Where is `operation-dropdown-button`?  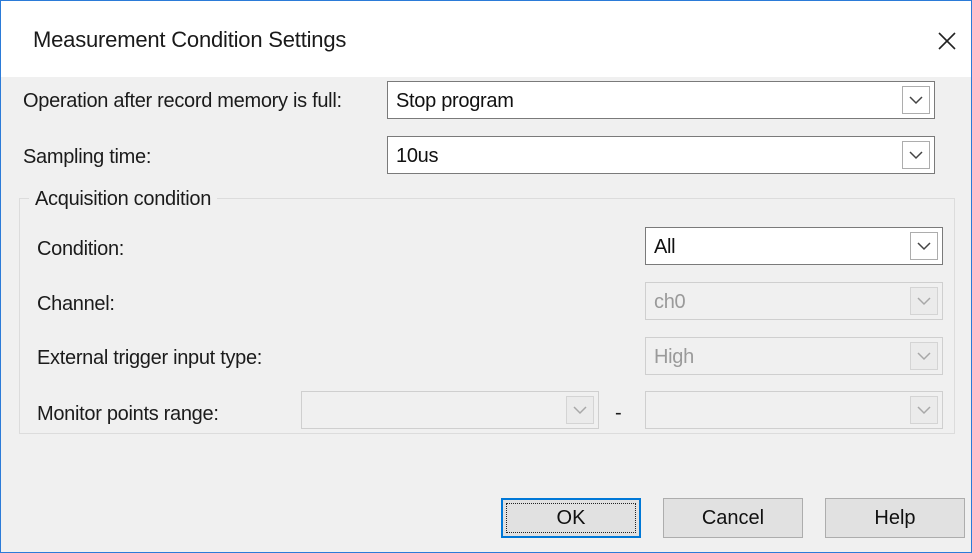
operation-dropdown-button is located at coordinates (916, 100).